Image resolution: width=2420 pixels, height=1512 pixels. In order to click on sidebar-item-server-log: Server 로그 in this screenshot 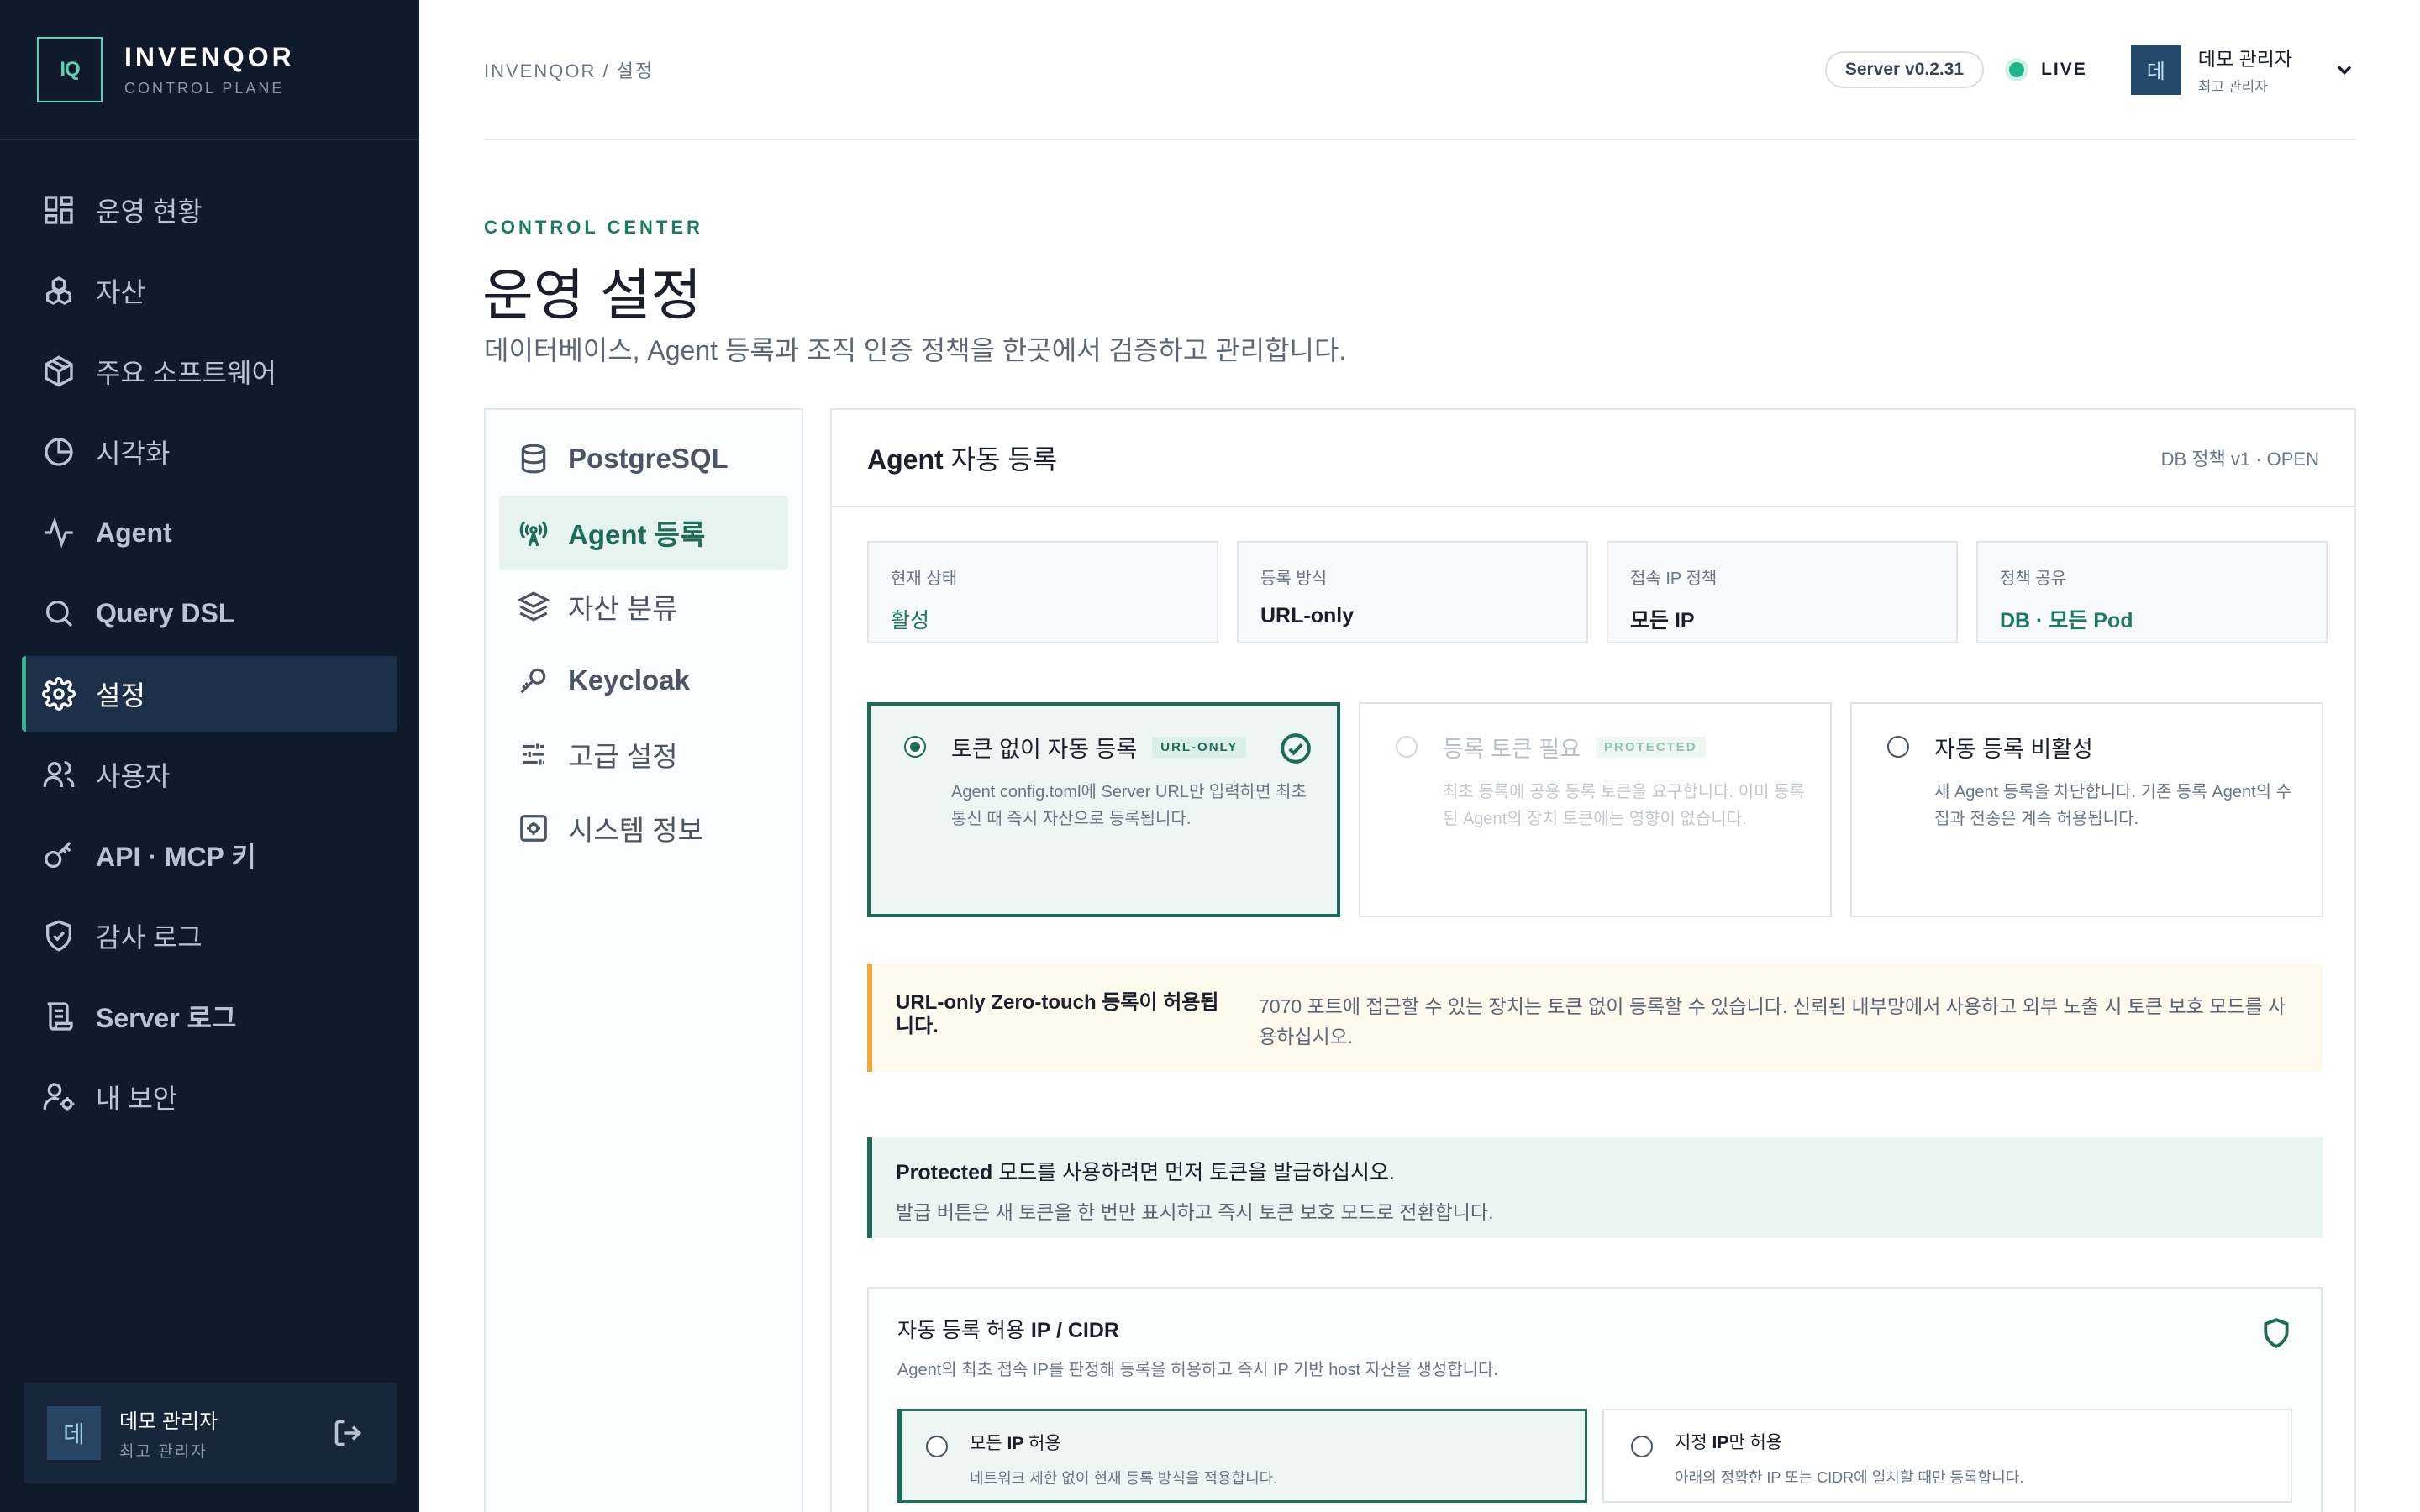, I will do `click(210, 1016)`.